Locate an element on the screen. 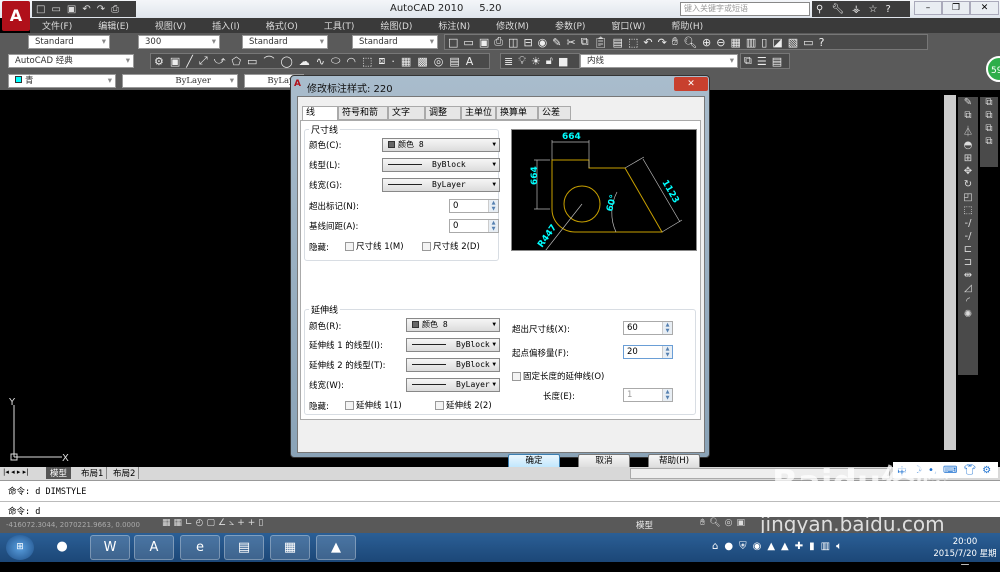 The height and width of the screenshot is (572, 1000). tray-icon: ▲ is located at coordinates (771, 546).